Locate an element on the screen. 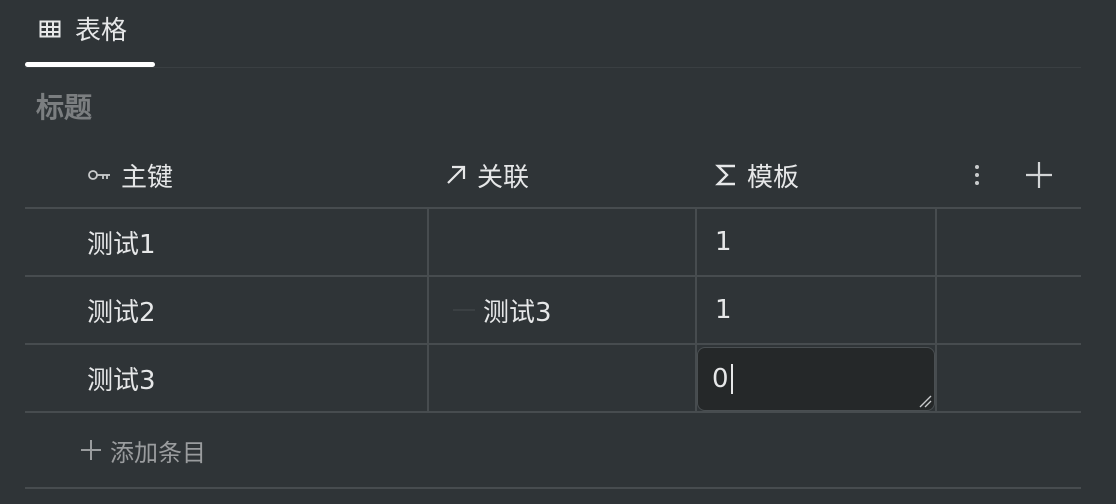 The image size is (1116, 504). table-row: 测试1 1 is located at coordinates (553, 243).